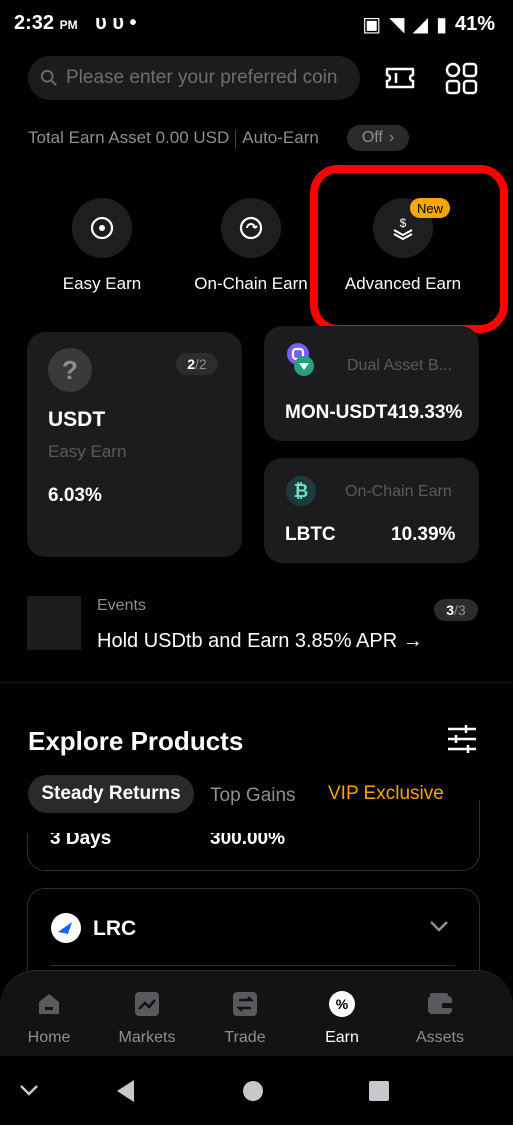 This screenshot has width=513, height=1125. Describe the element at coordinates (87, 451) in the screenshot. I see `feature-product: Easy Earn` at that location.